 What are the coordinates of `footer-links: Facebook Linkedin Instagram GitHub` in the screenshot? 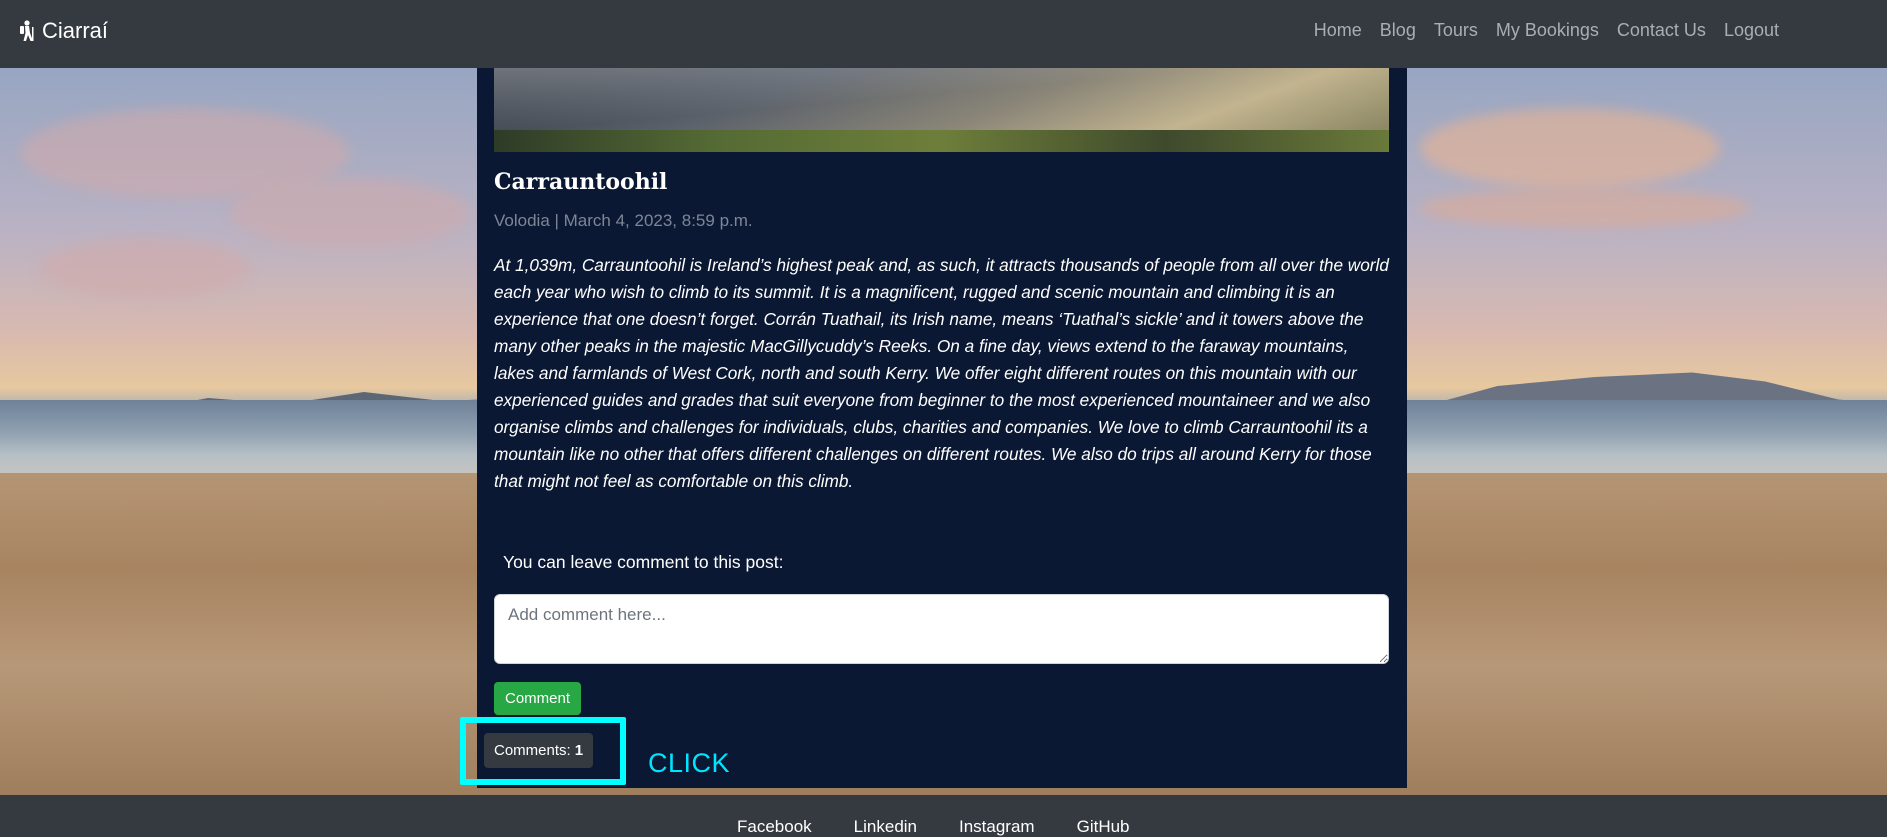 It's located at (933, 827).